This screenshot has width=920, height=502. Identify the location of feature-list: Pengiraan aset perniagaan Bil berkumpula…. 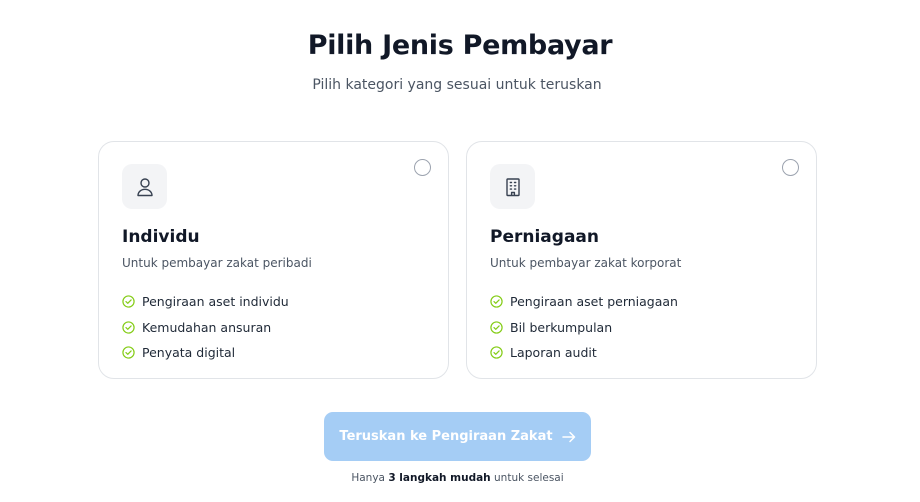
(584, 327).